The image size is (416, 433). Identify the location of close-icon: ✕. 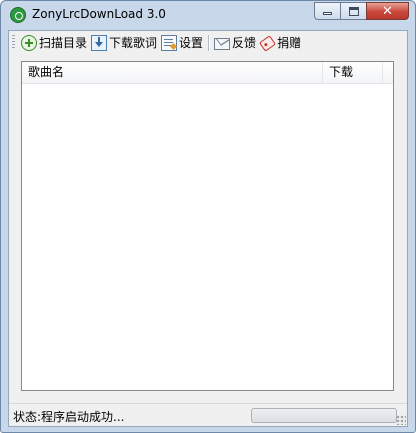
(387, 11).